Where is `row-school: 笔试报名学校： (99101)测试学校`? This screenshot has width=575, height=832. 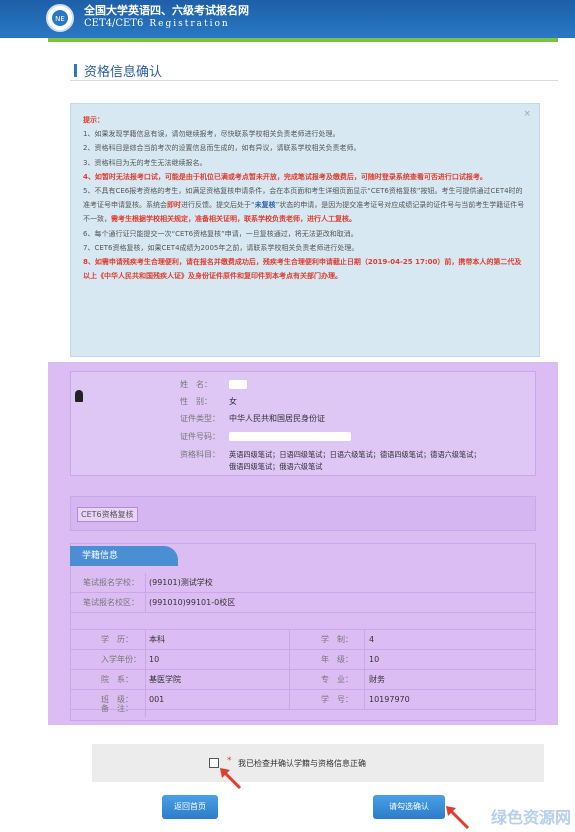
row-school: 笔试报名学校： (99101)测试学校 is located at coordinates (303, 583).